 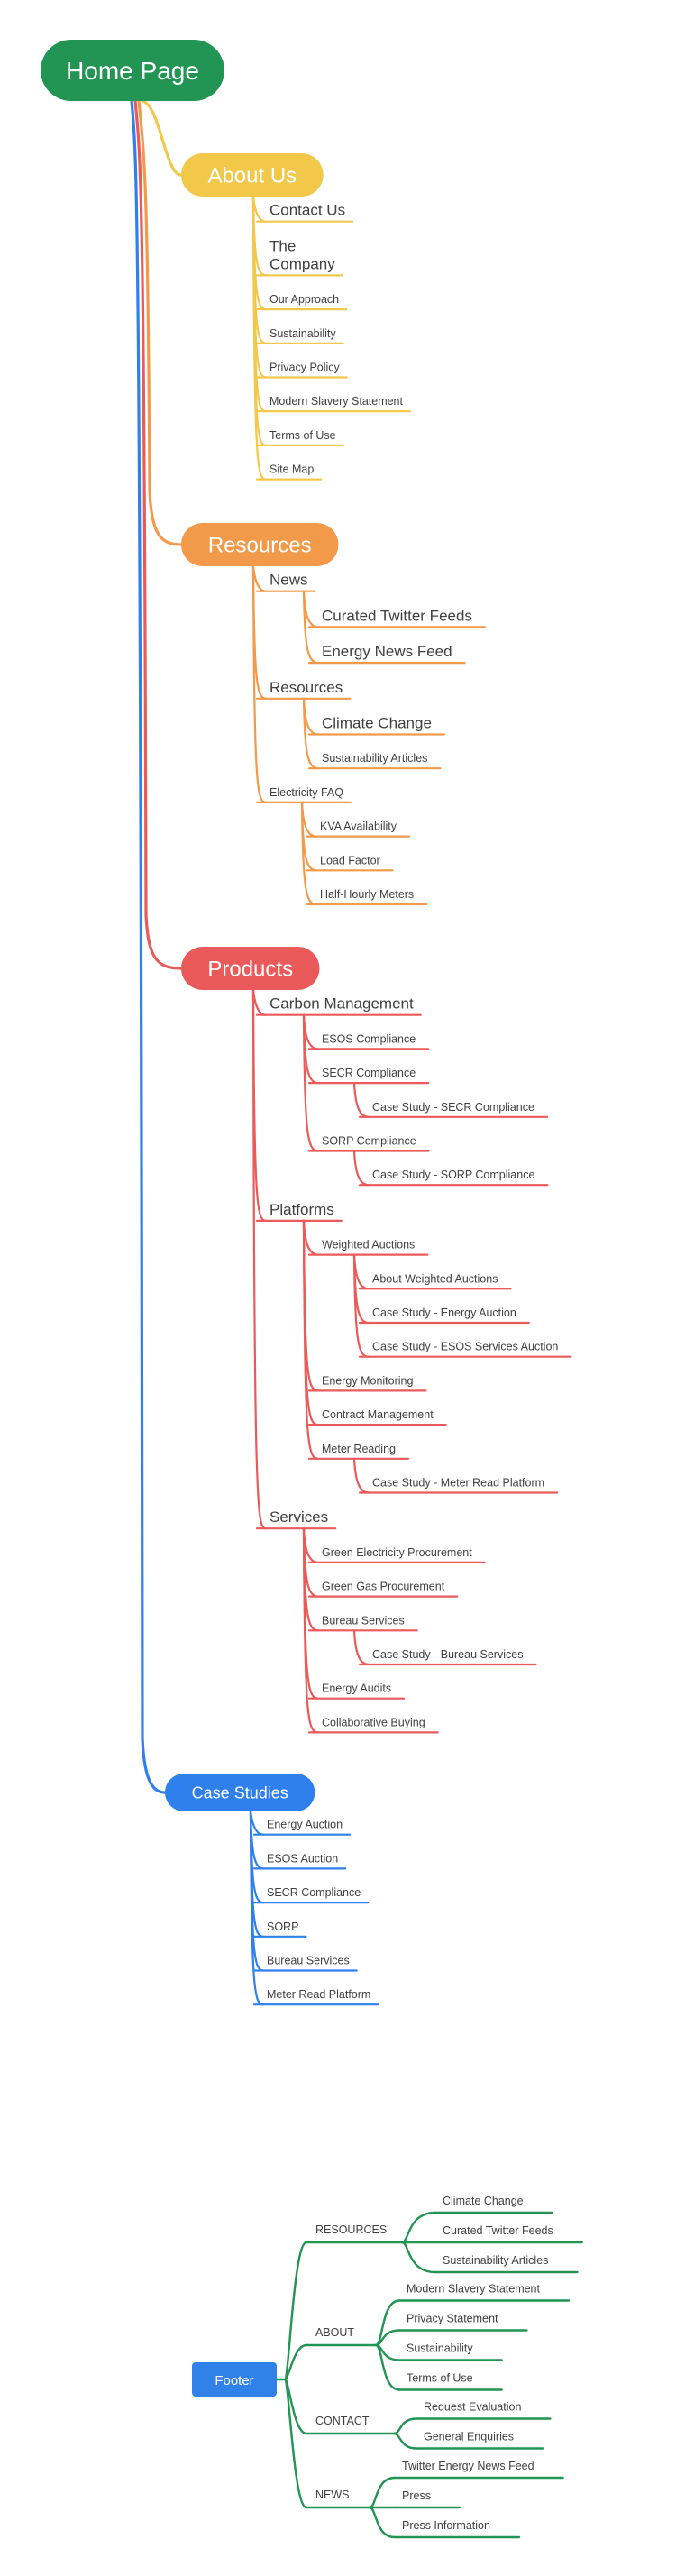 I want to click on footer-item-curated-twitter-feeds: Curated Twitter Feeds, so click(x=498, y=2230).